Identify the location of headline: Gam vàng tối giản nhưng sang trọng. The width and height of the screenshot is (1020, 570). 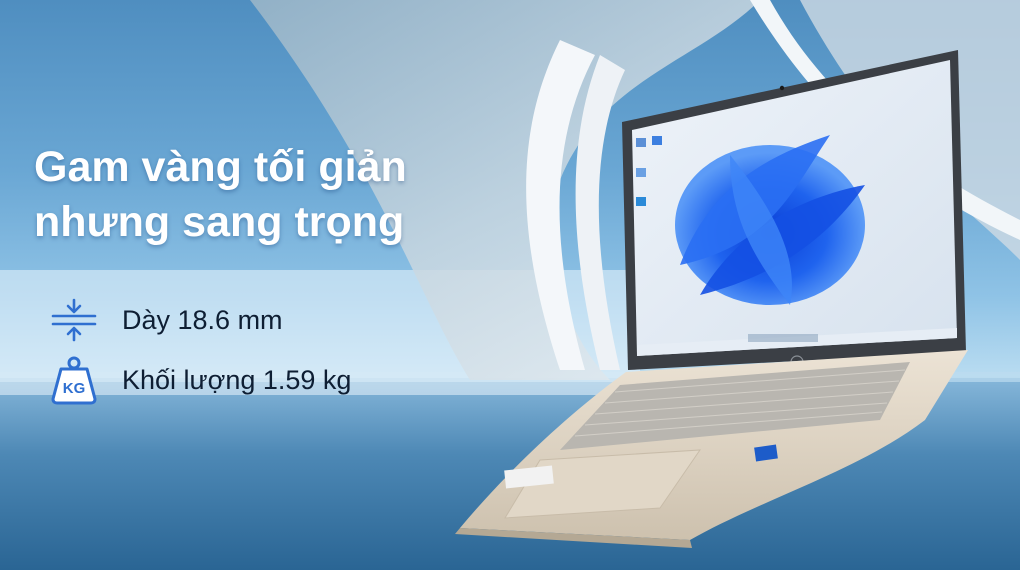
(220, 195).